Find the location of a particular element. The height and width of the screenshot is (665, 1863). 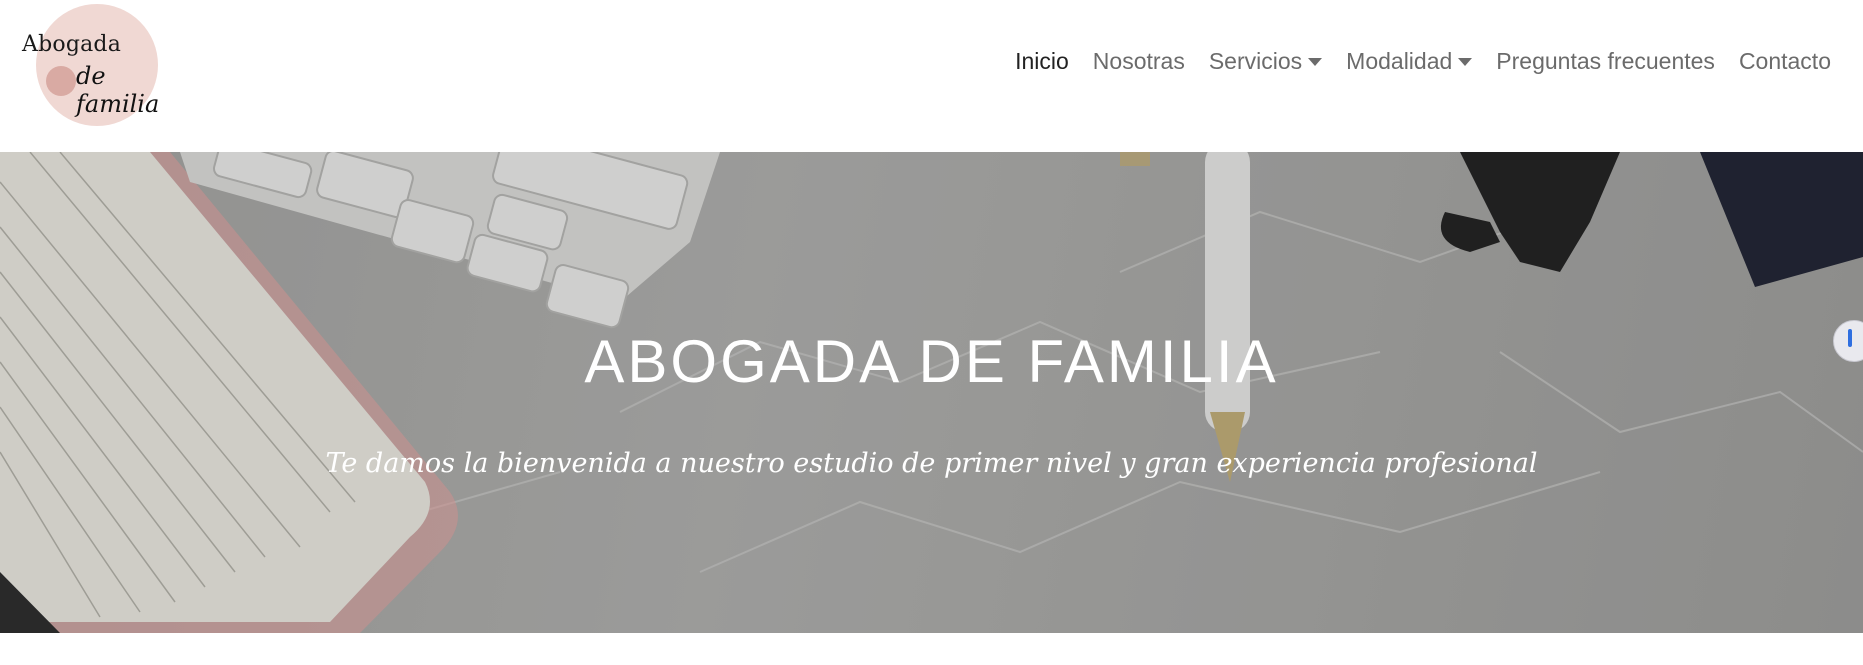

nav-label: Preguntas frecuentes is located at coordinates (1605, 61).